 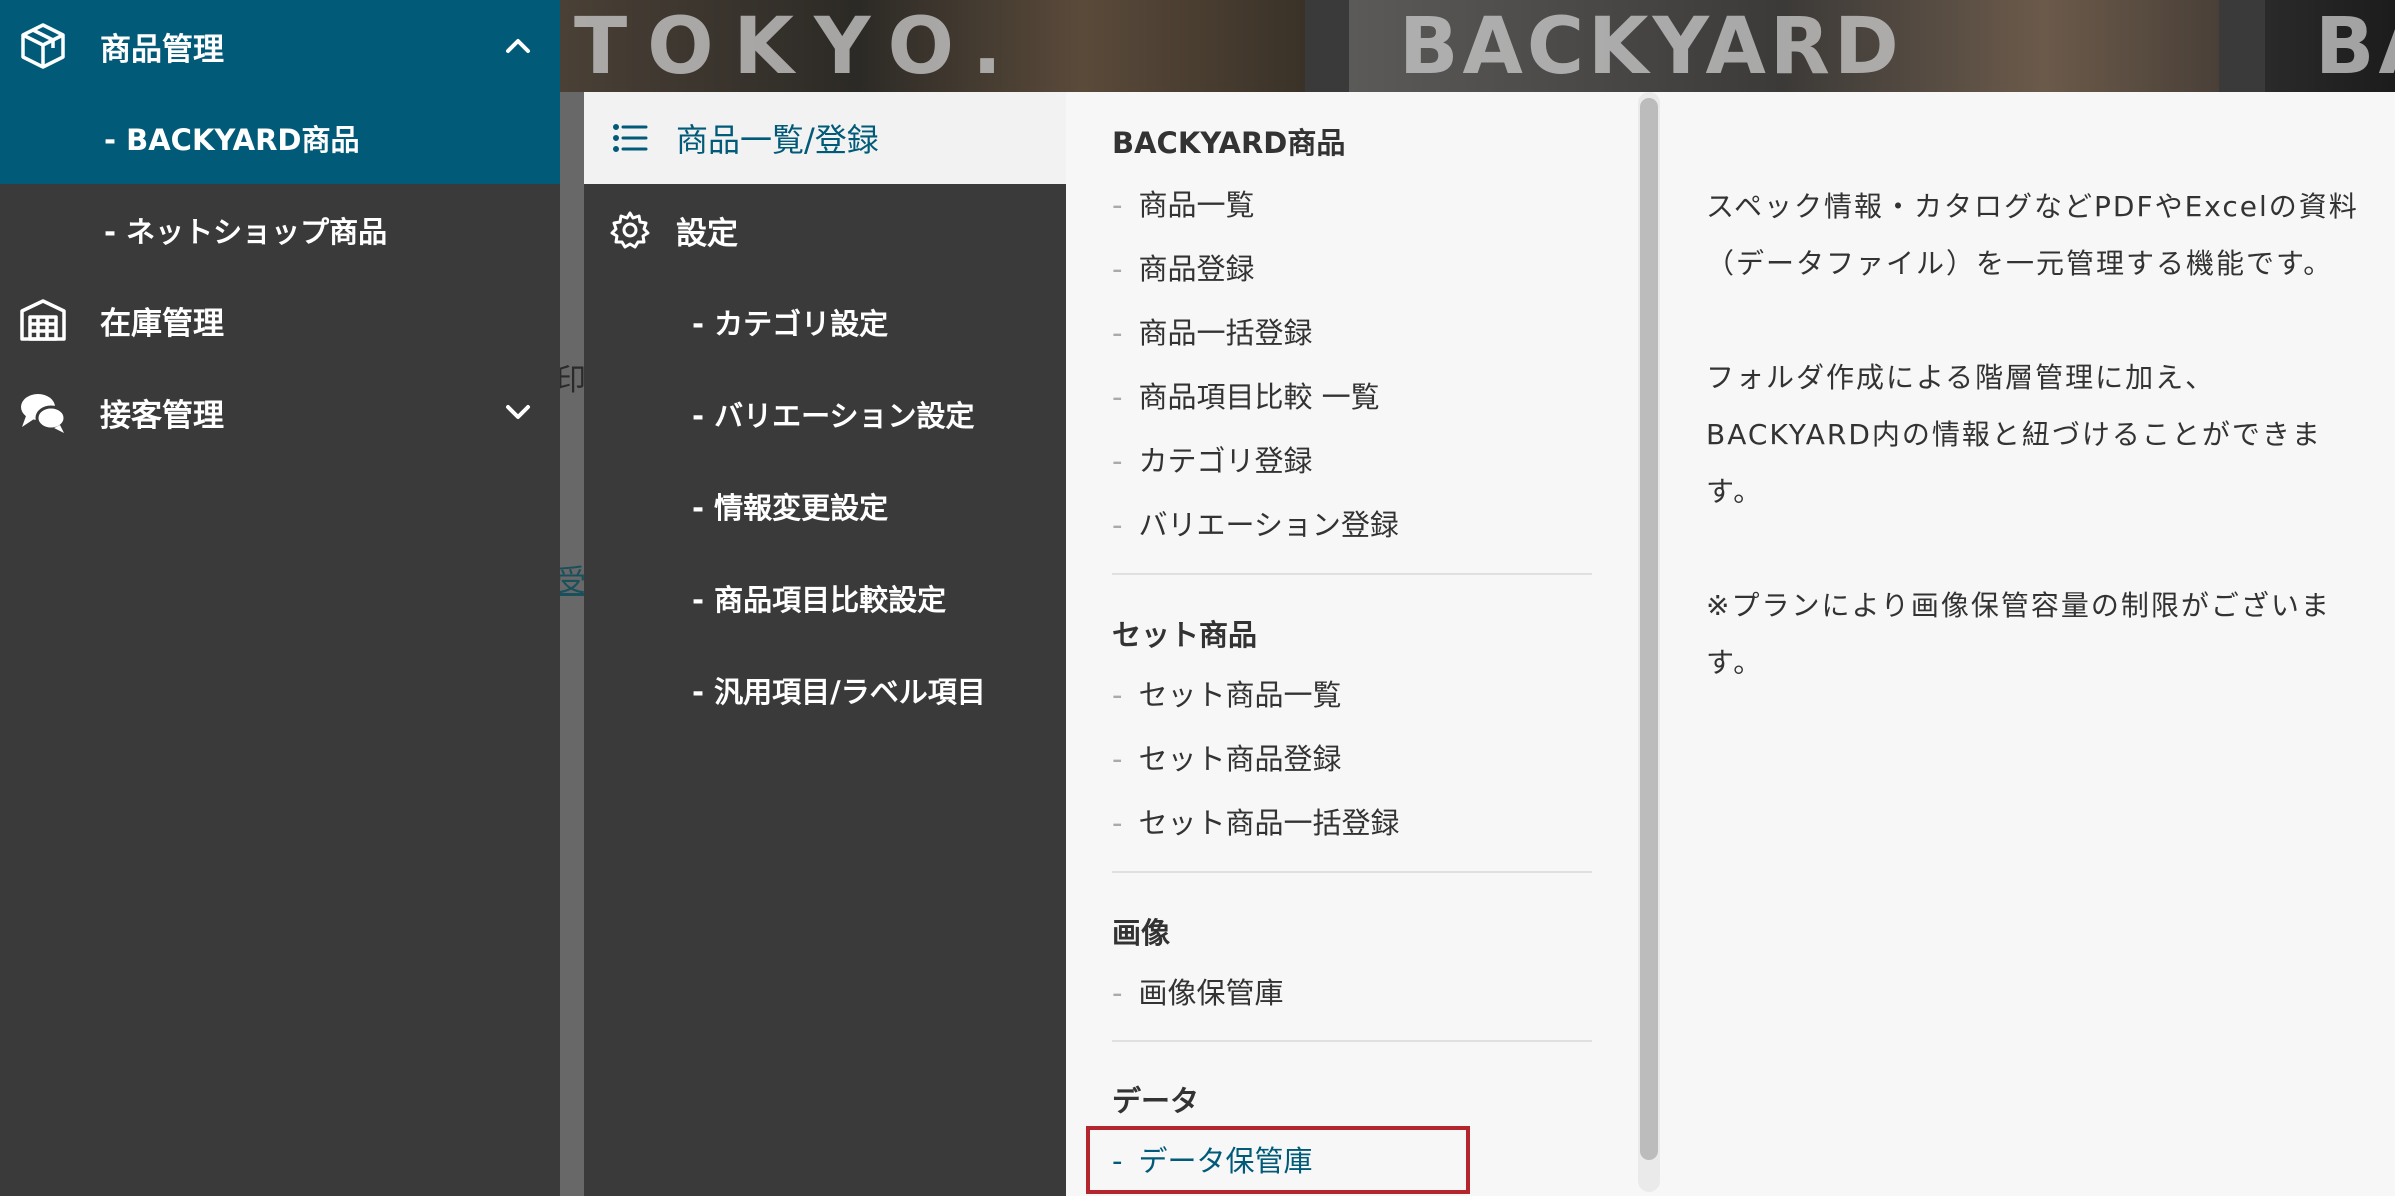 What do you see at coordinates (825, 690) in the screenshot?
I see `submenu-item-generic-label-items: - 汎用項目/ラベル項目` at bounding box center [825, 690].